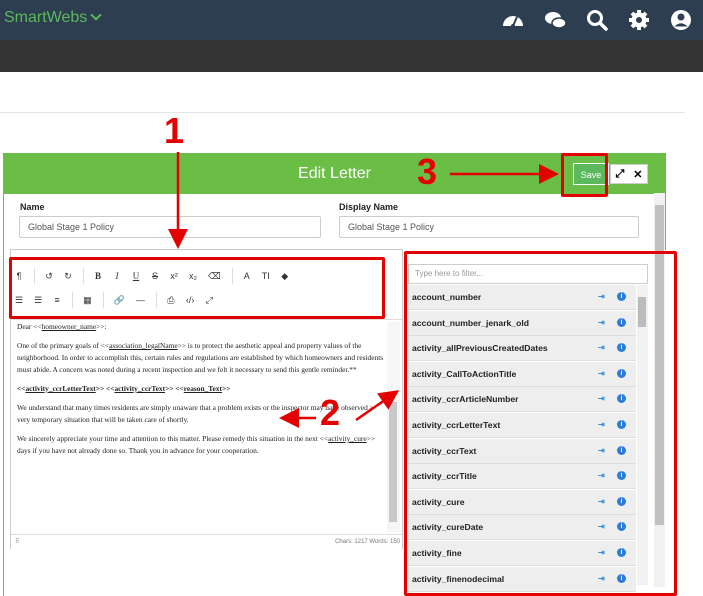  Describe the element at coordinates (29, 326) in the screenshot. I see `letter-text: Dear <<` at that location.